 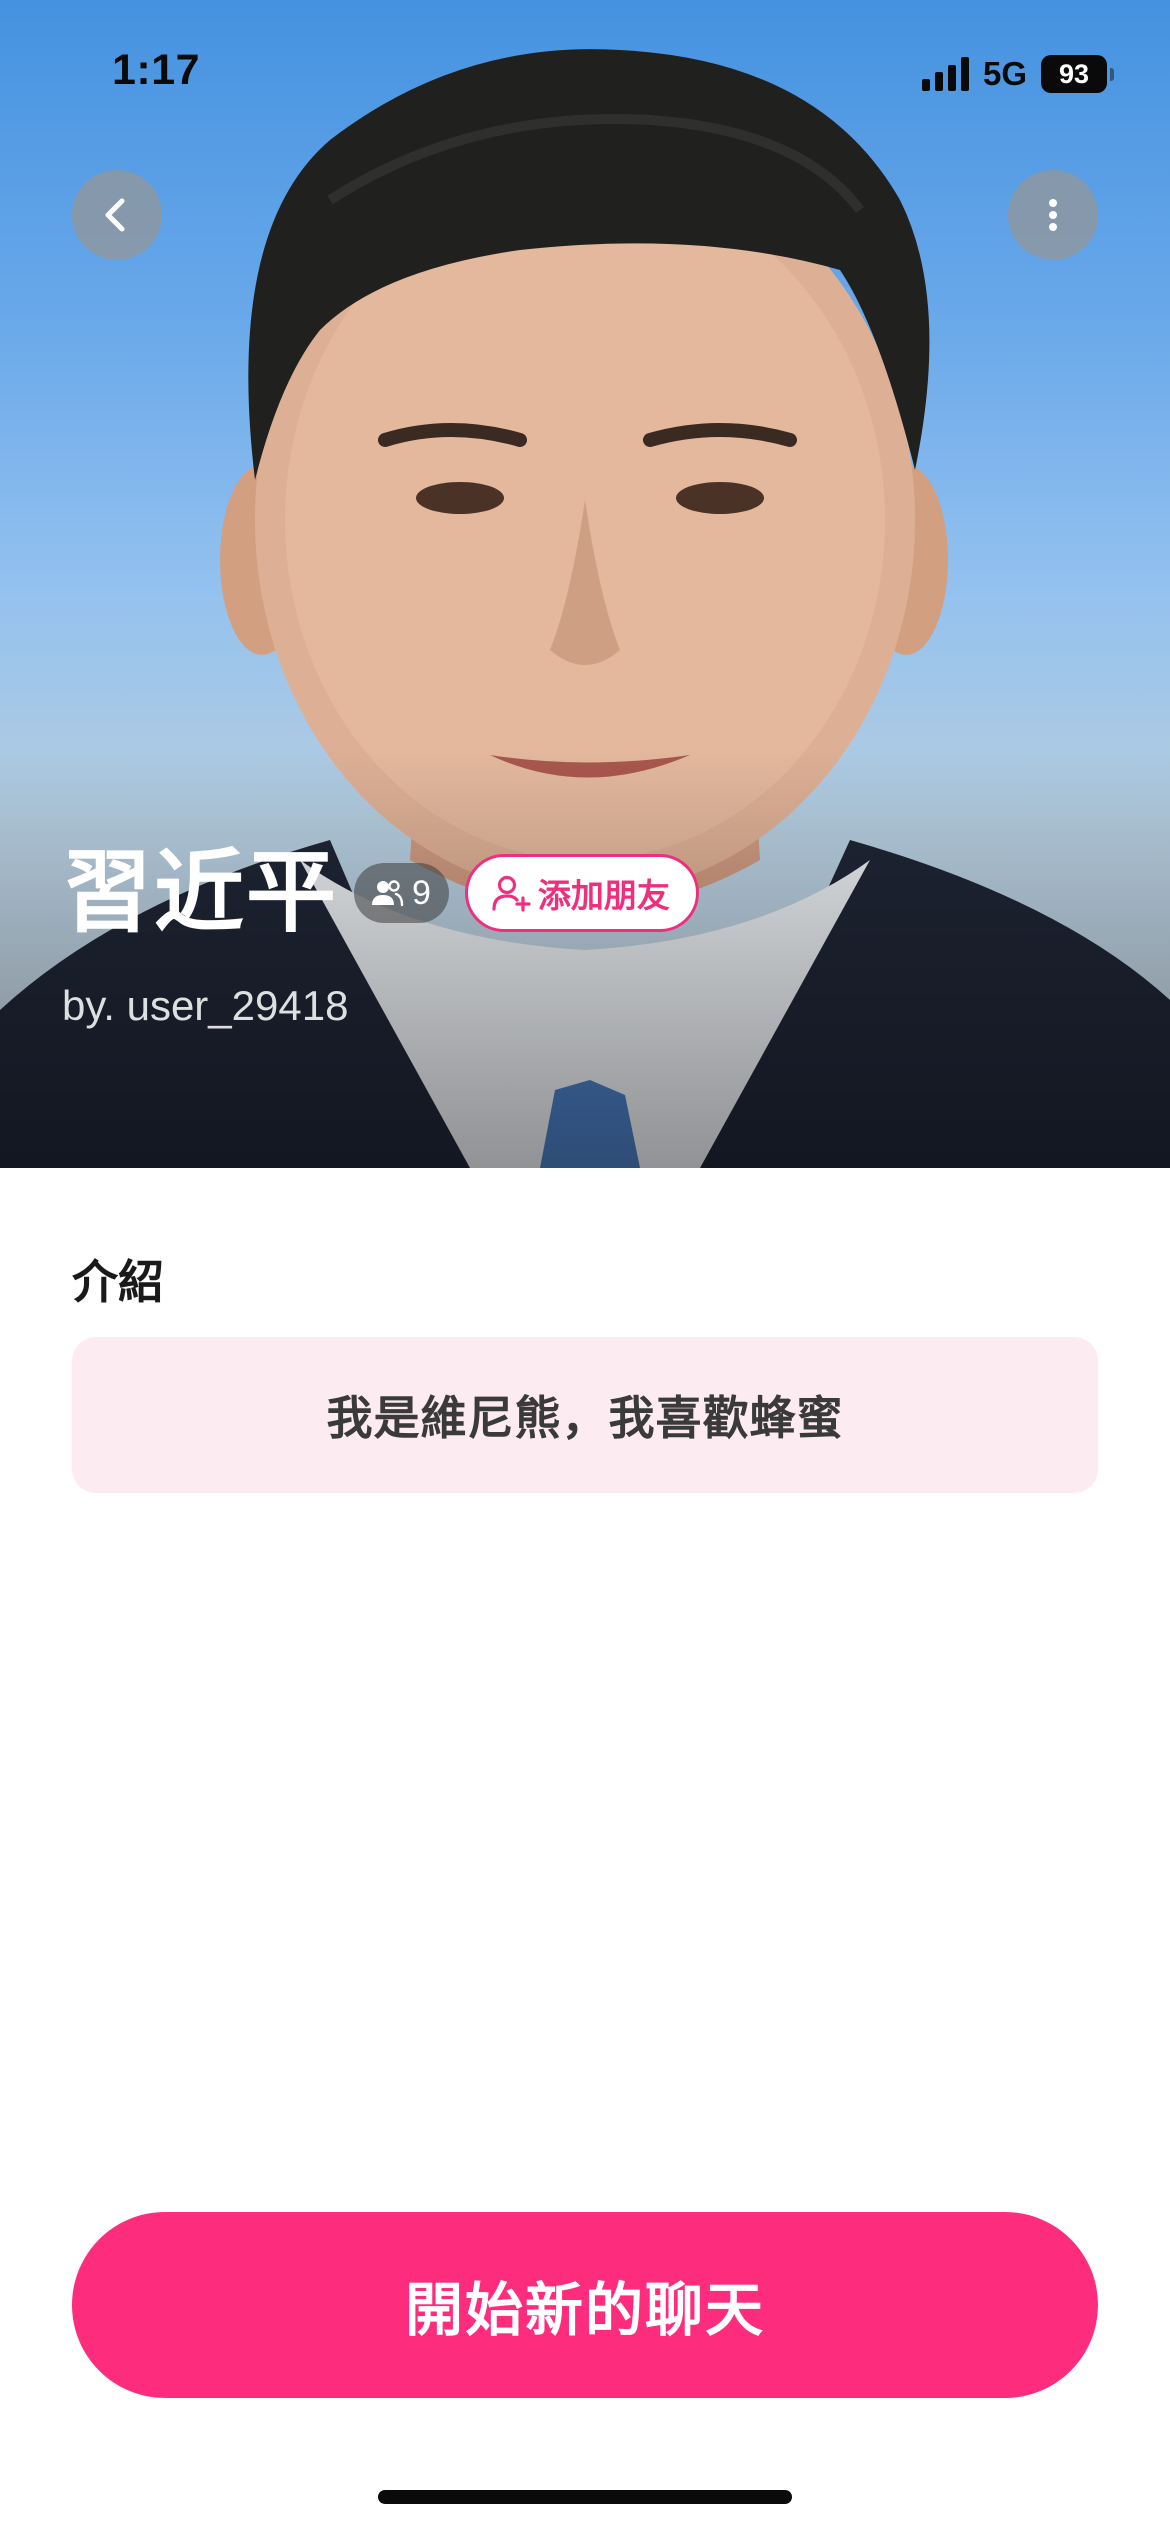 What do you see at coordinates (118, 1282) in the screenshot?
I see `intro-heading: 介紹` at bounding box center [118, 1282].